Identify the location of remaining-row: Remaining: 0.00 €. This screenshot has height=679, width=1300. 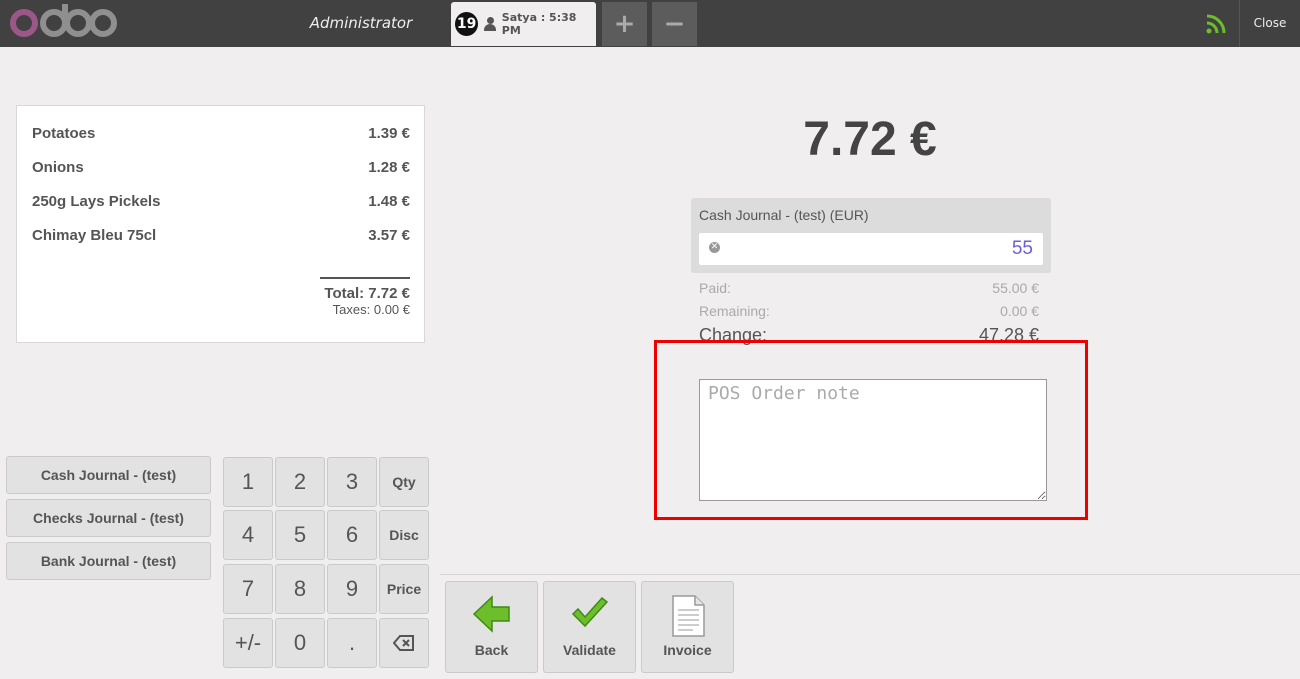
(869, 311).